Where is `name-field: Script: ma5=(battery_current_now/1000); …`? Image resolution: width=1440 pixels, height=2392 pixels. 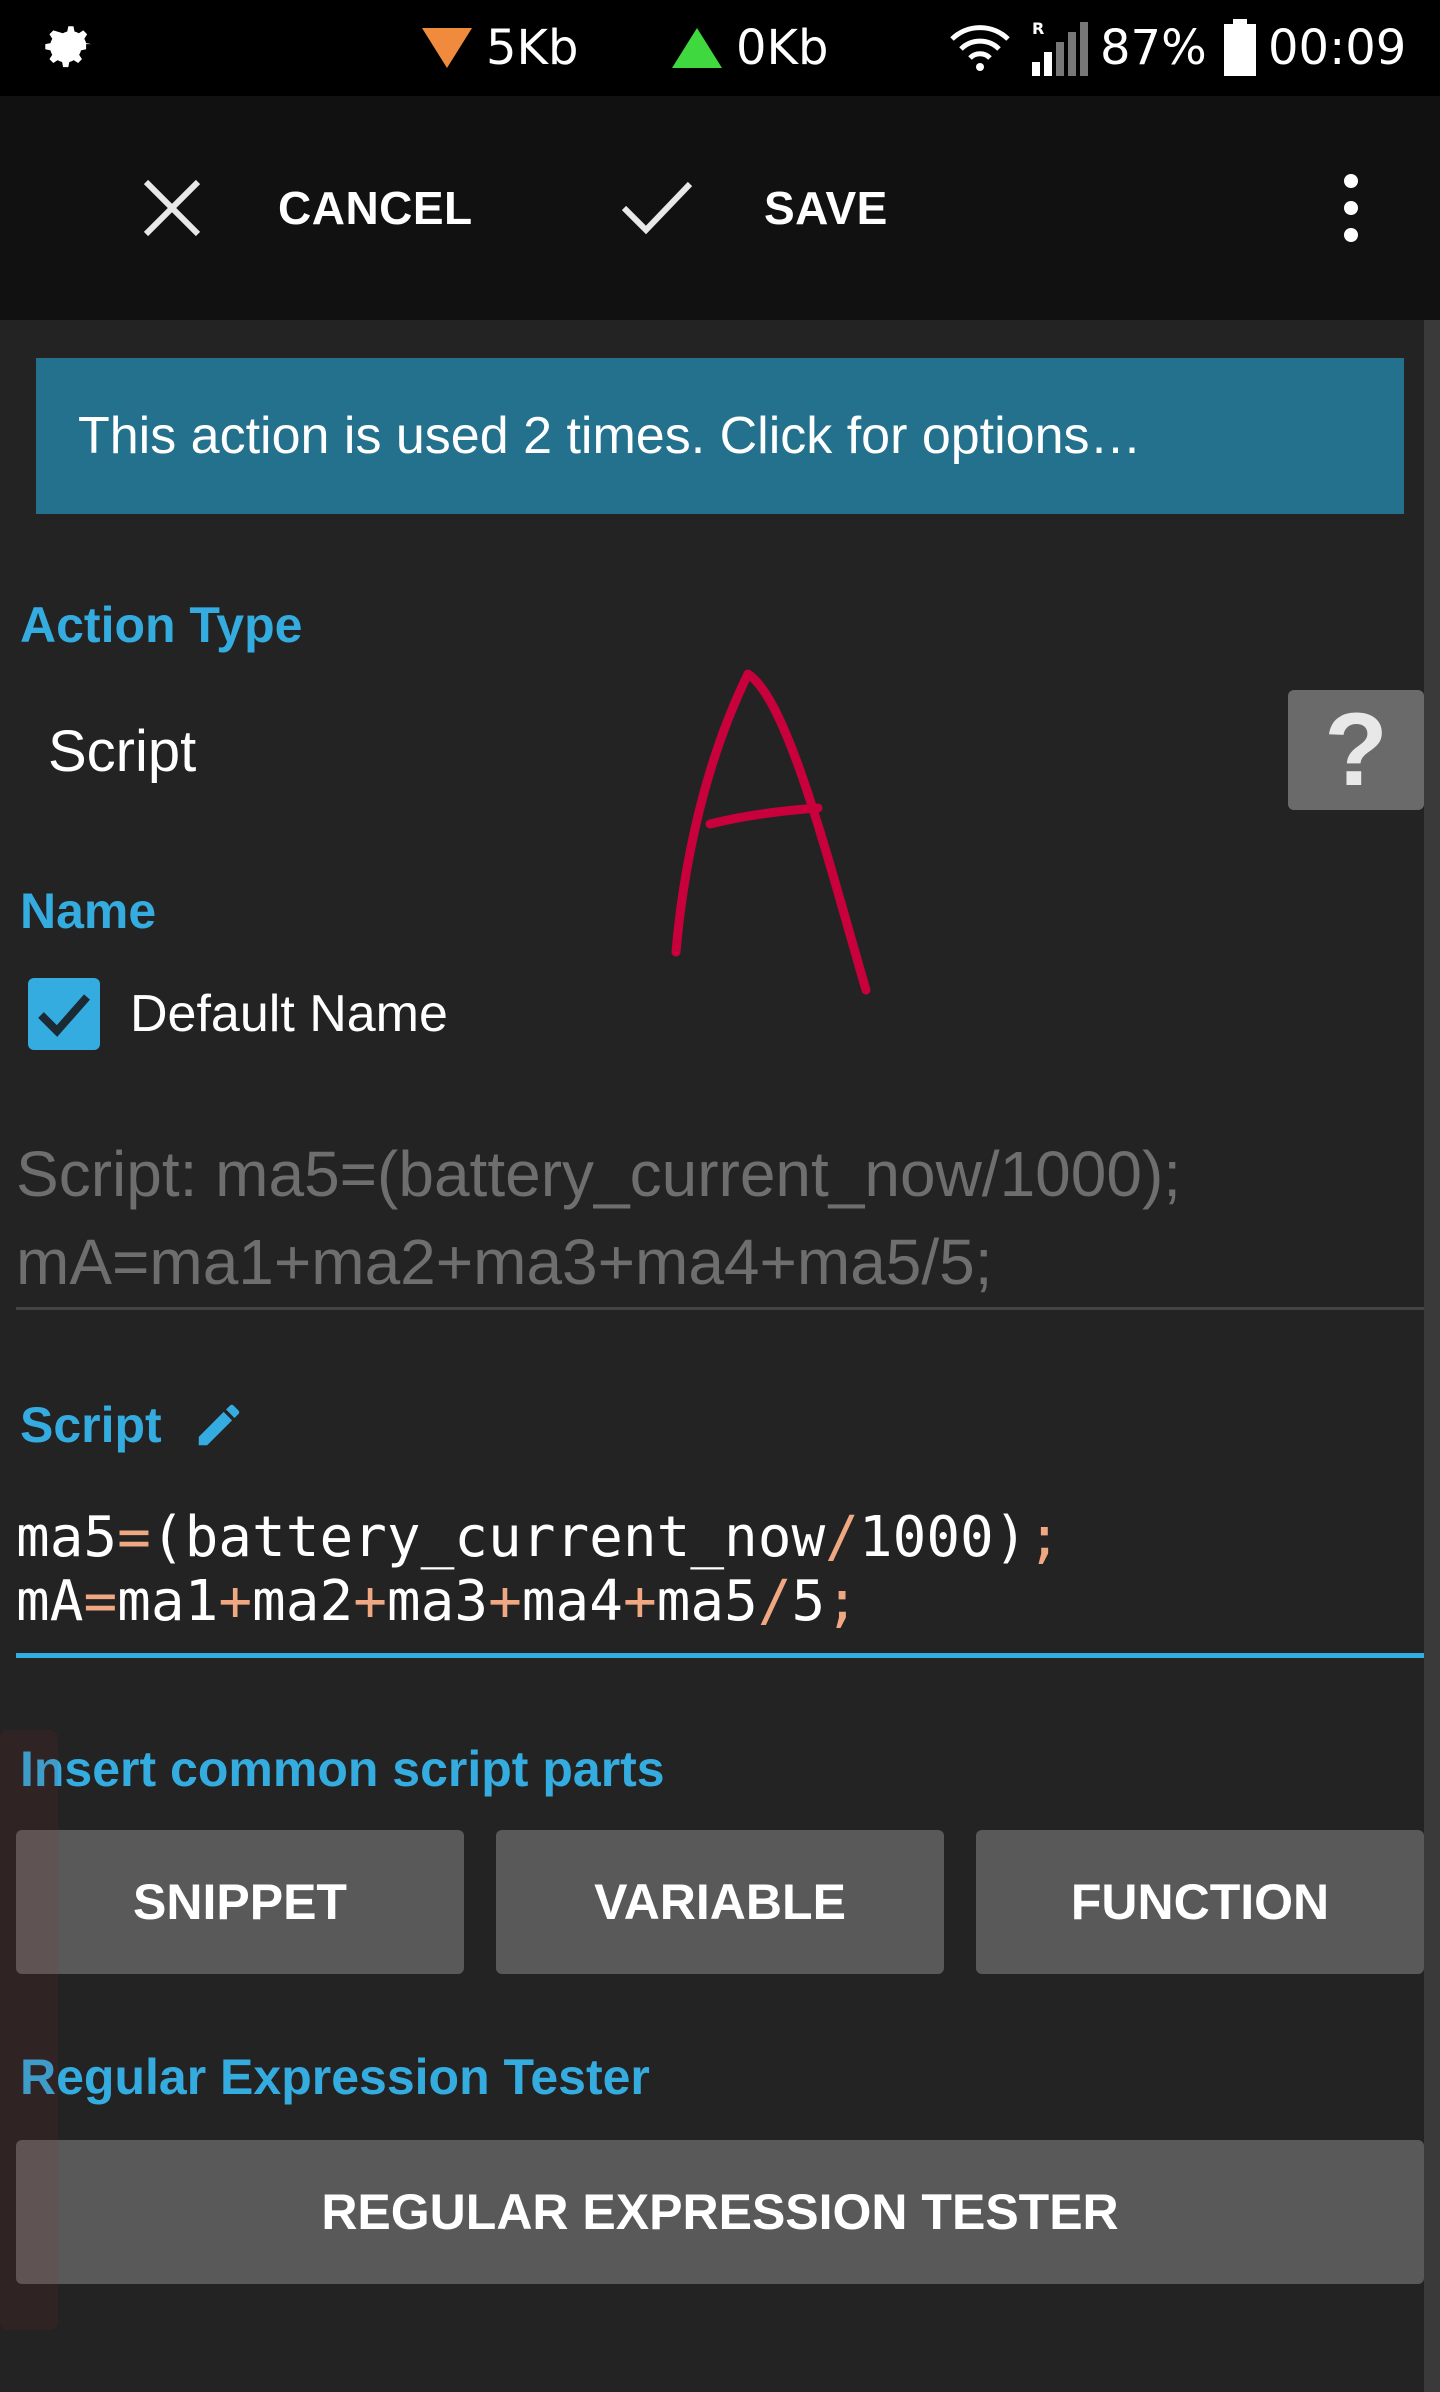
name-field: Script: ma5=(battery_current_now/1000); … is located at coordinates (720, 1220).